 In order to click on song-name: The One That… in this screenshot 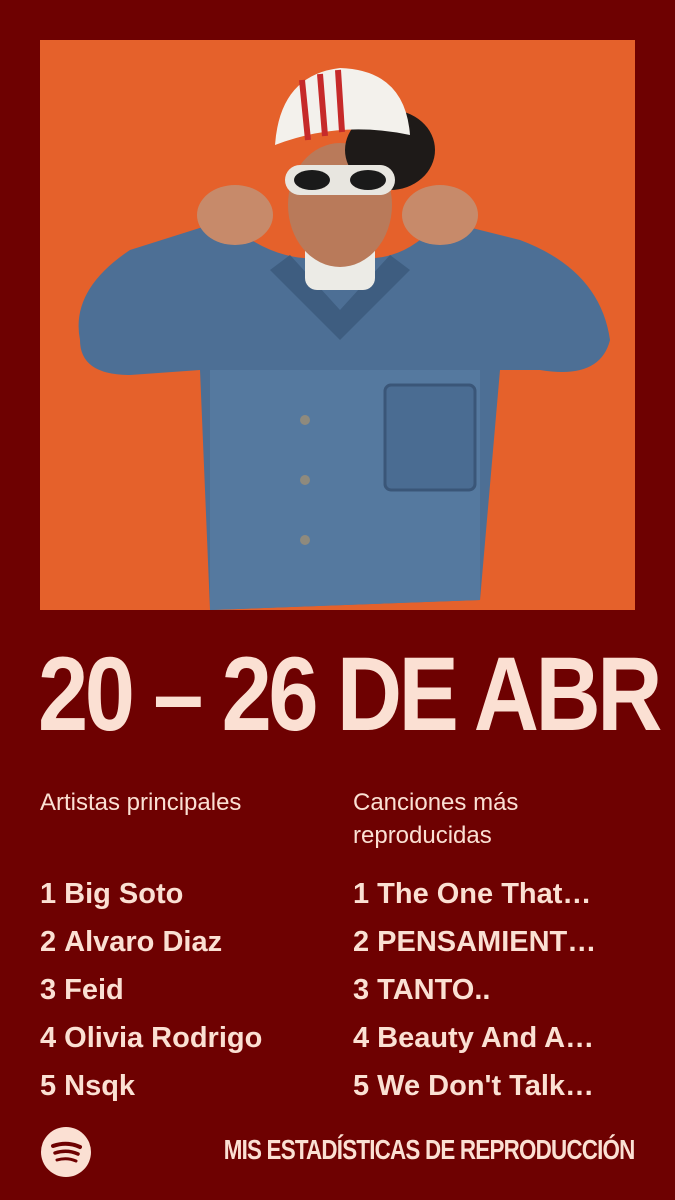, I will do `click(484, 894)`.